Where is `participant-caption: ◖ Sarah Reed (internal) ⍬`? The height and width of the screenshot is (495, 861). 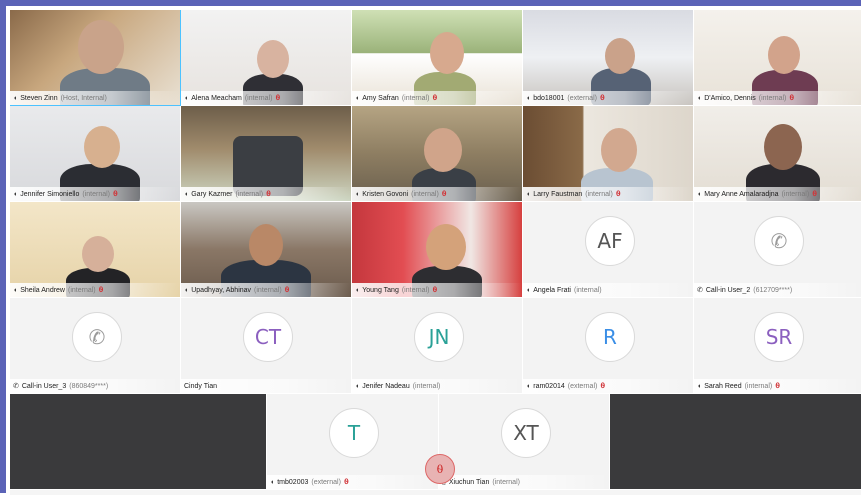
participant-caption: ◖ Sarah Reed (internal) ⍬ is located at coordinates (777, 386).